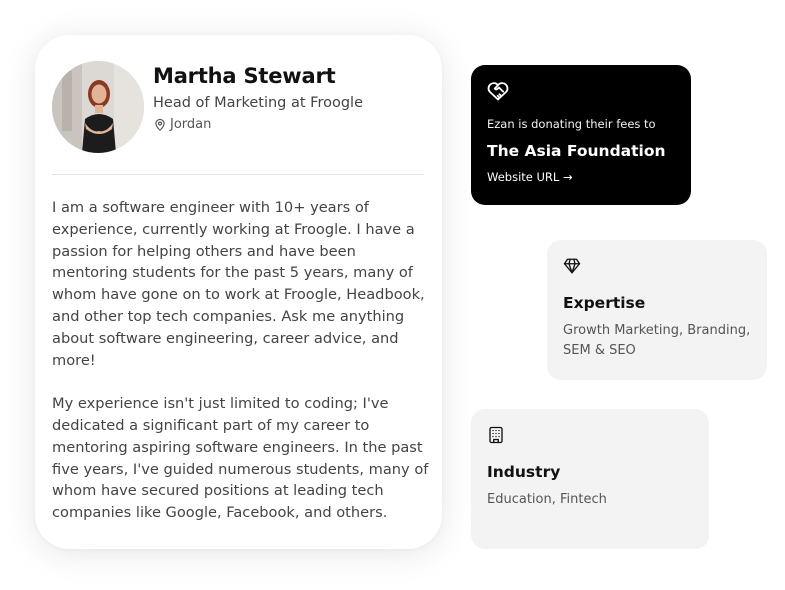 The image size is (785, 590). What do you see at coordinates (530, 177) in the screenshot?
I see `website-url-link: Website URL →` at bounding box center [530, 177].